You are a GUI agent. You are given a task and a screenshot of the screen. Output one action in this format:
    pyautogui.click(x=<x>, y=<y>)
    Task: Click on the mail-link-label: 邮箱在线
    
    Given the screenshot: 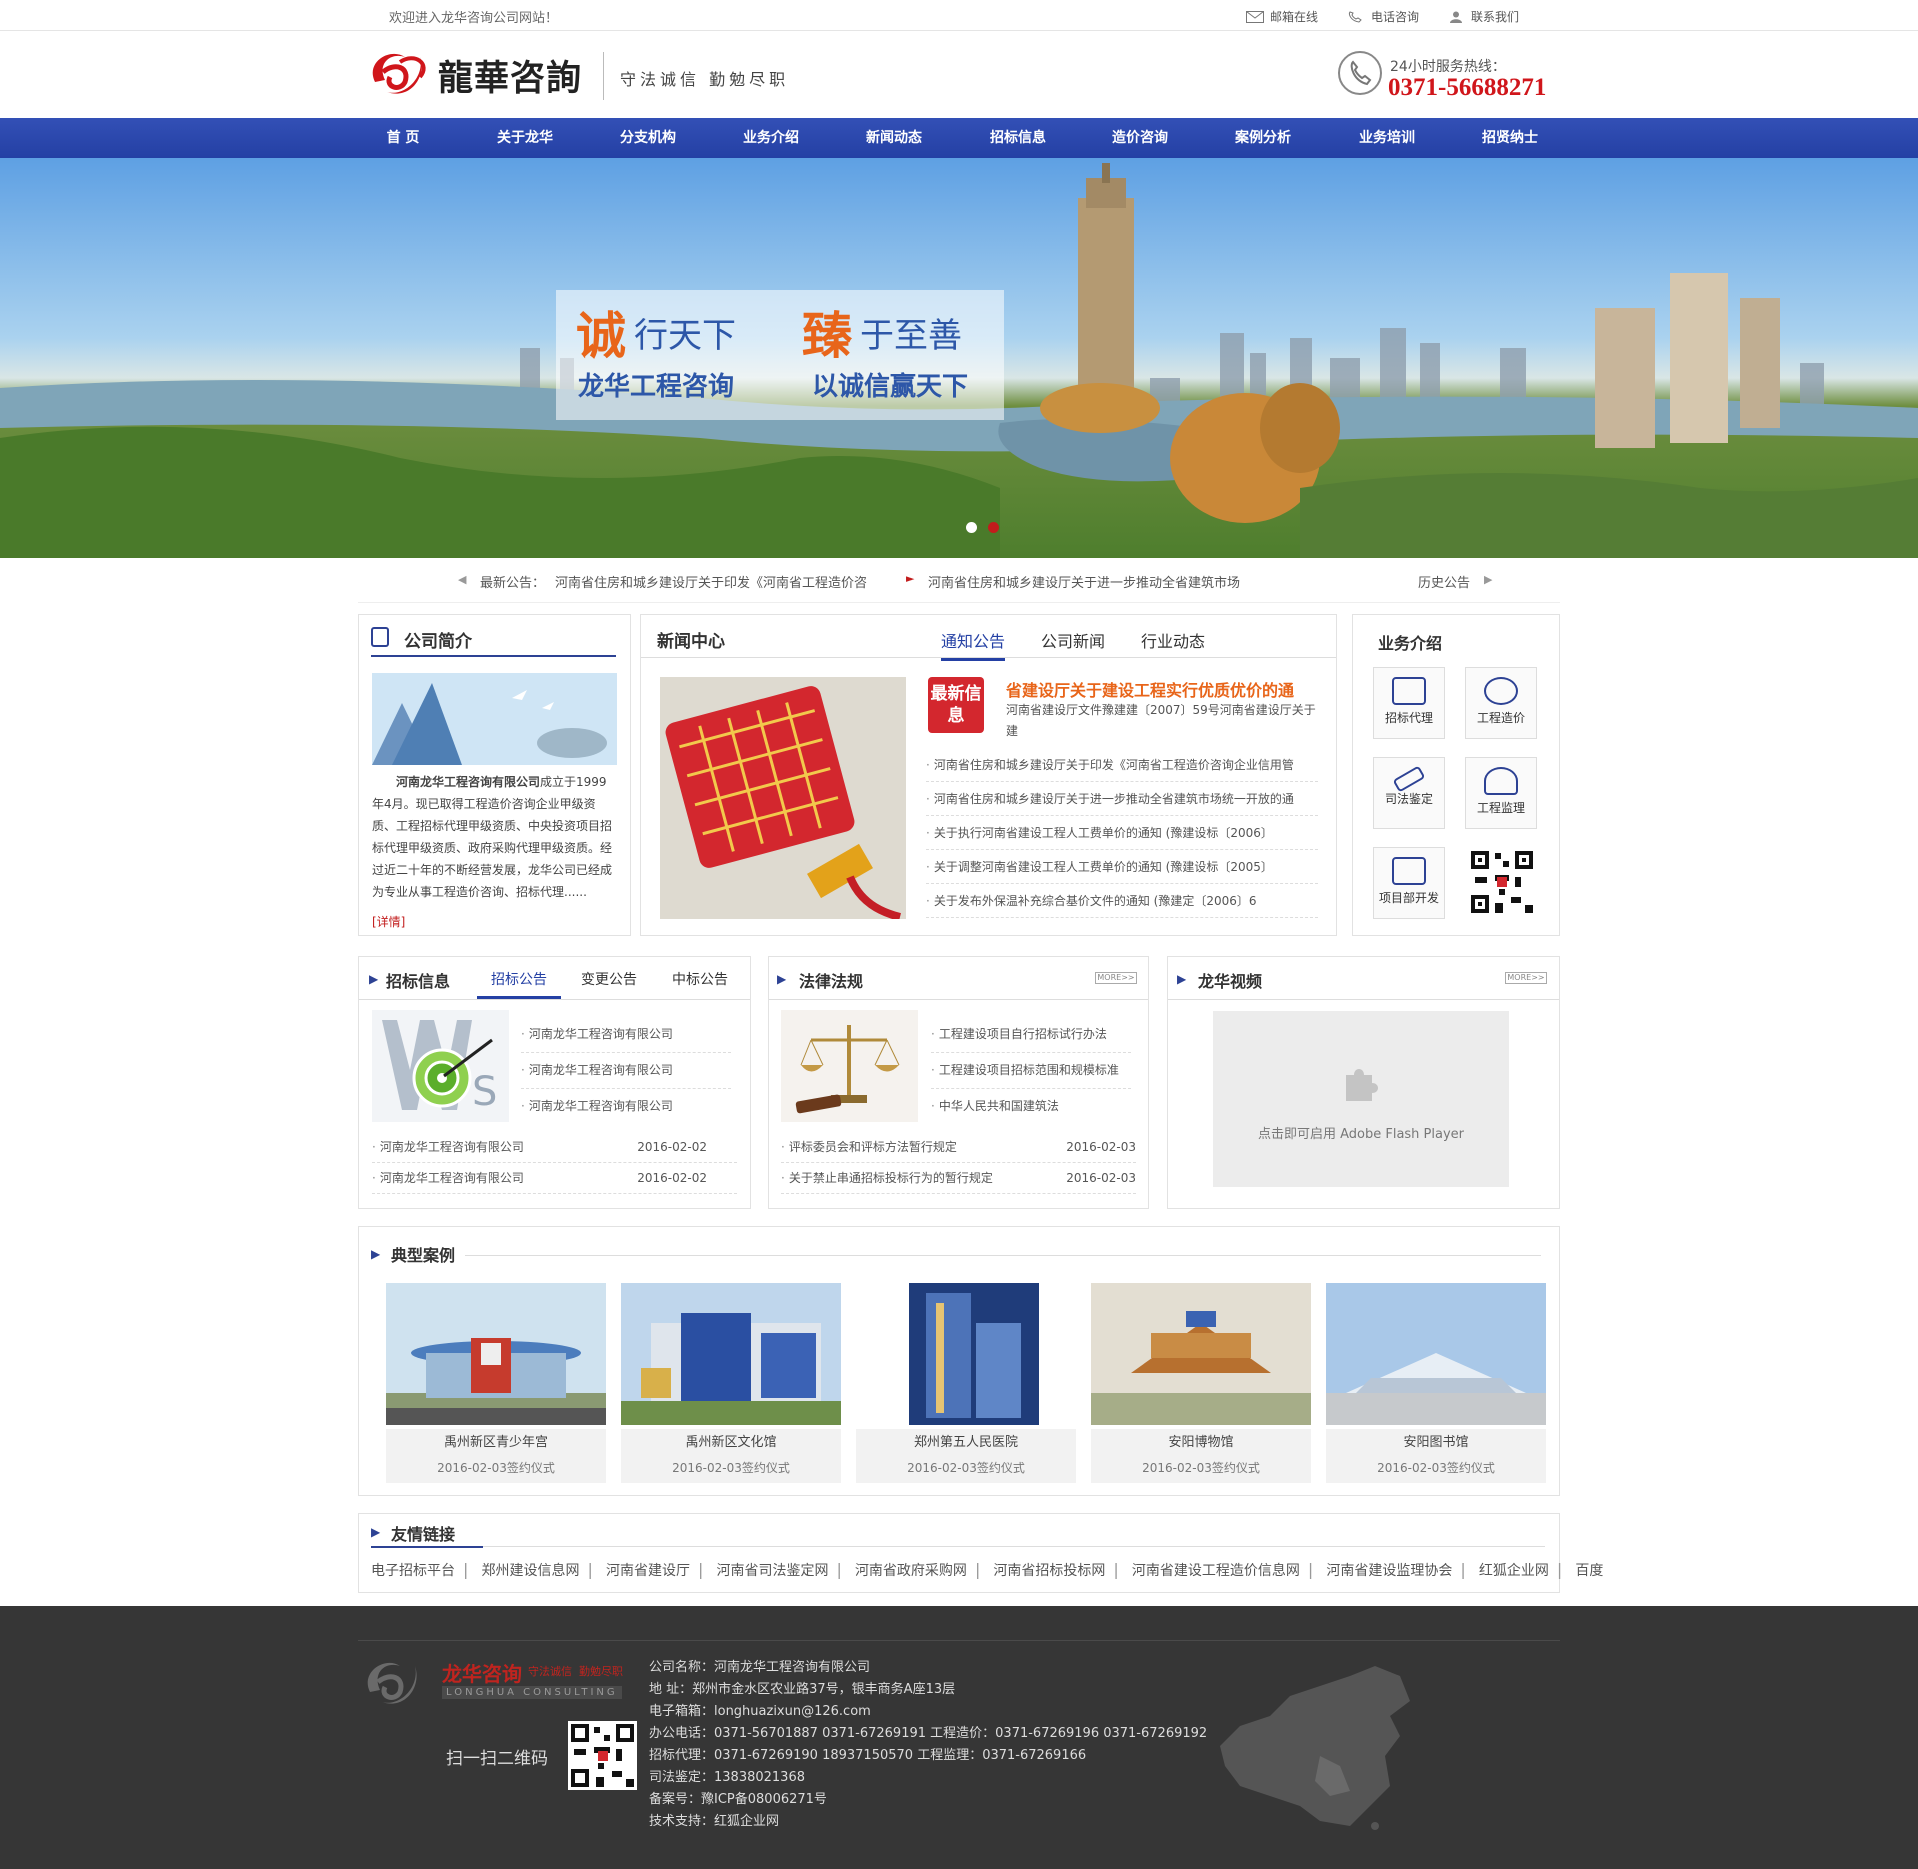 What is the action you would take?
    pyautogui.click(x=1294, y=17)
    